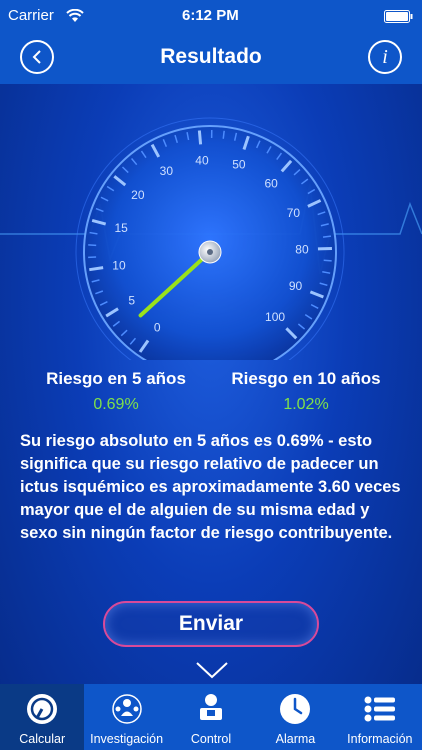 The image size is (422, 750). Describe the element at coordinates (296, 286) in the screenshot. I see `gauge-tick-label: 90` at that location.